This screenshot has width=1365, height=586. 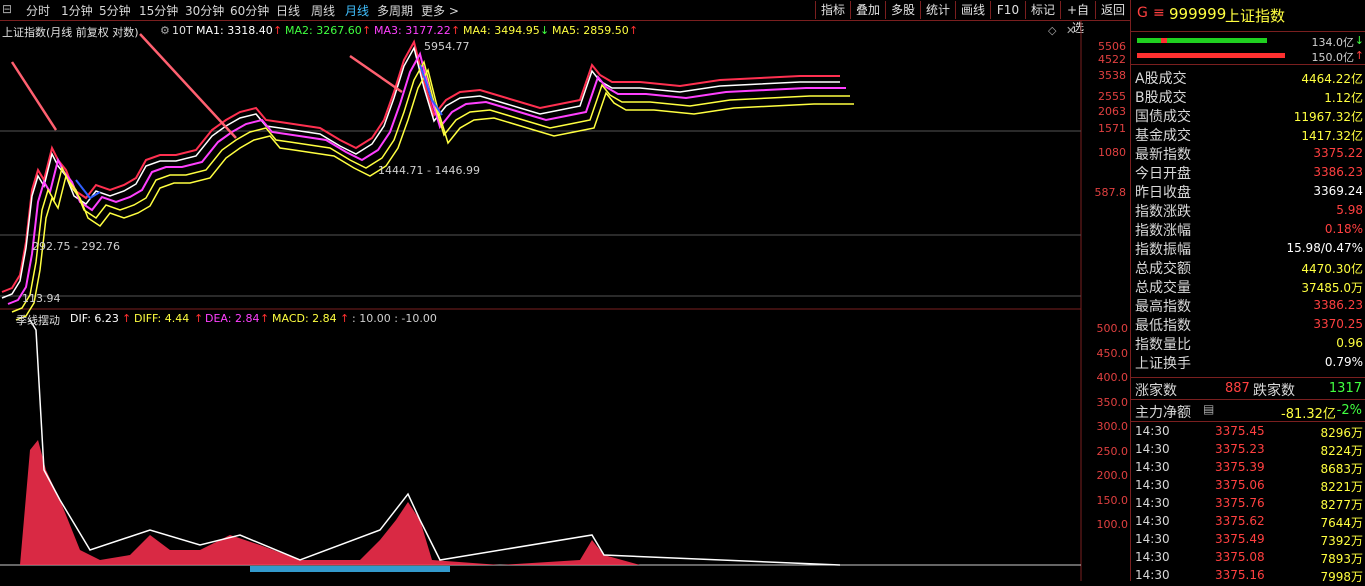 I want to click on tick-price: 3375.45, so click(x=1240, y=431).